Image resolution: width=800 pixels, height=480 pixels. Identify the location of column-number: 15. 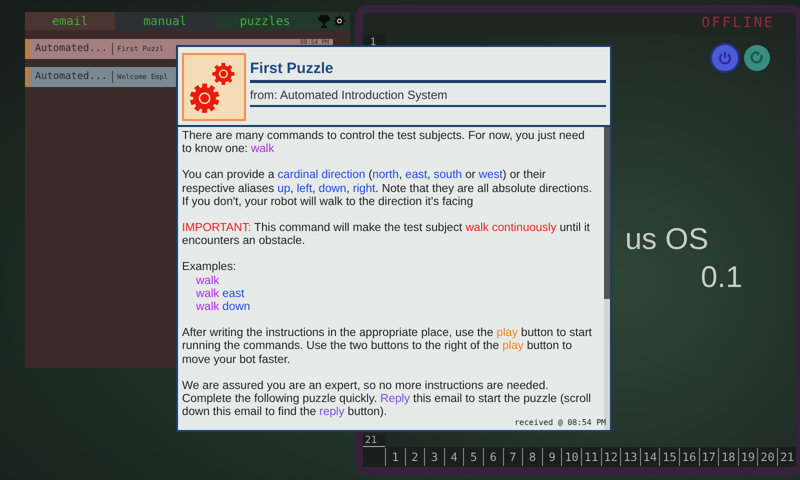
(669, 457).